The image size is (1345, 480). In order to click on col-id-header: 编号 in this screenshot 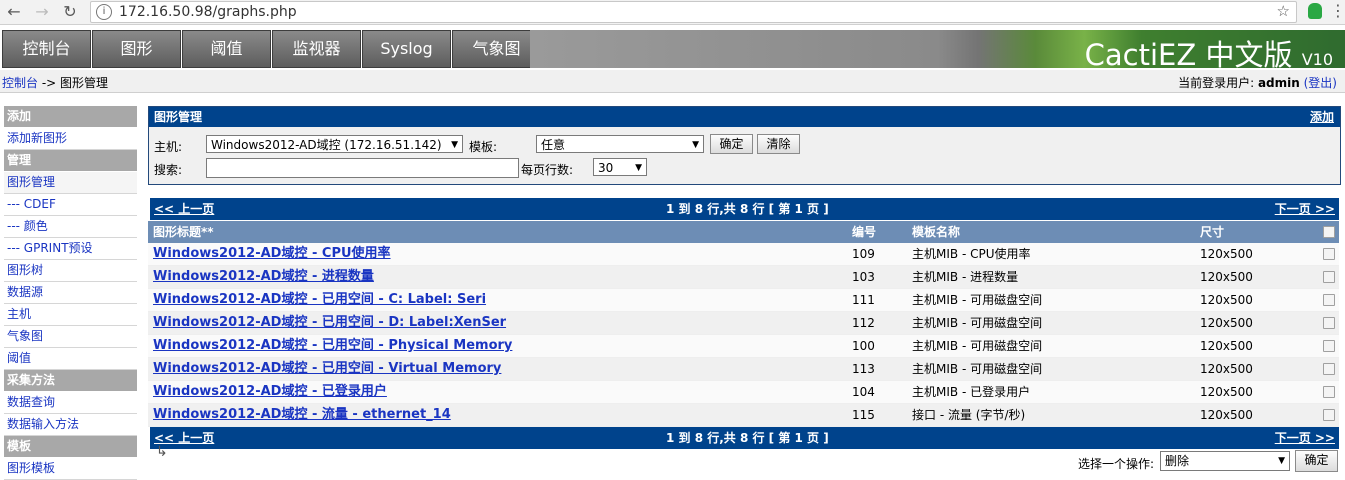, I will do `click(864, 232)`.